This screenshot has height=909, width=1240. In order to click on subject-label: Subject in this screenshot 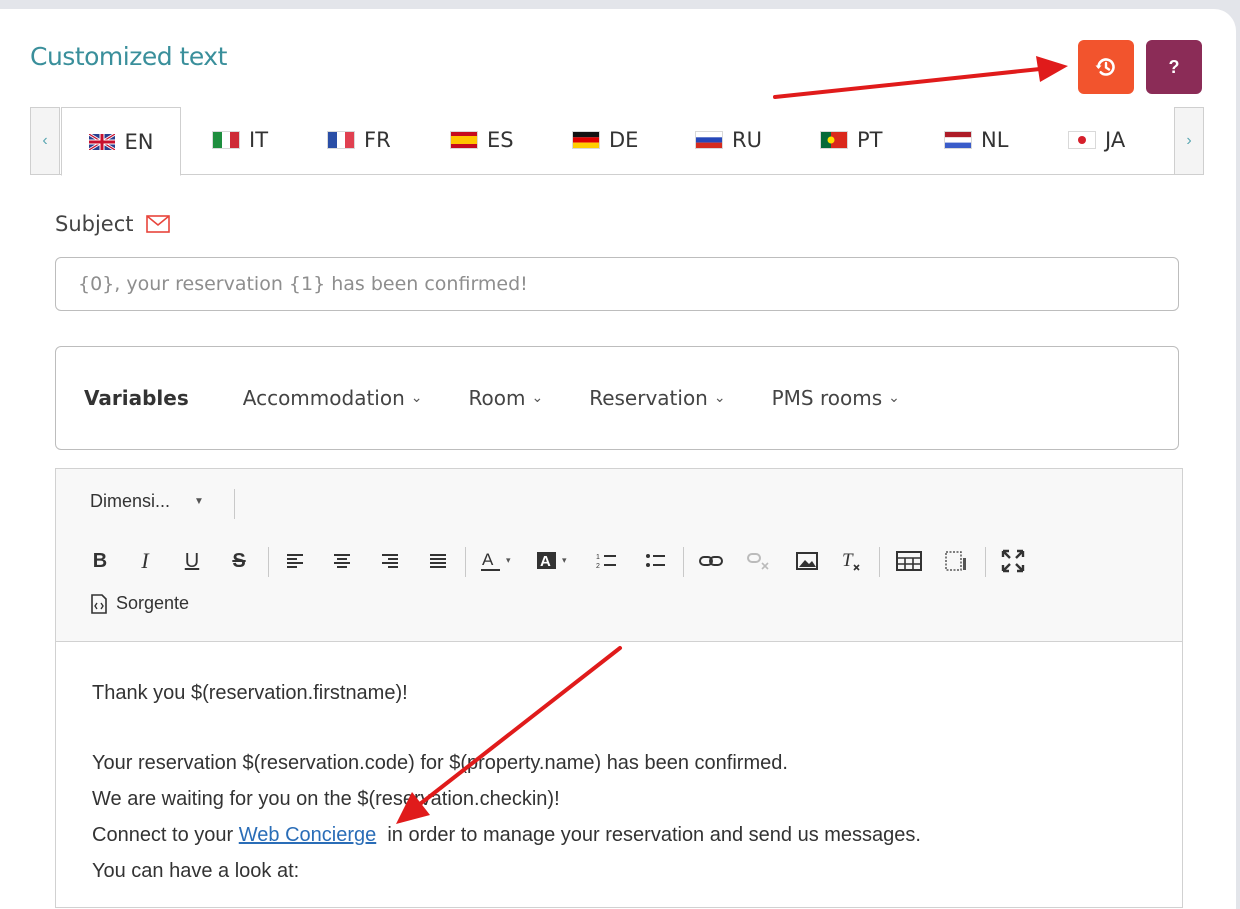, I will do `click(112, 224)`.